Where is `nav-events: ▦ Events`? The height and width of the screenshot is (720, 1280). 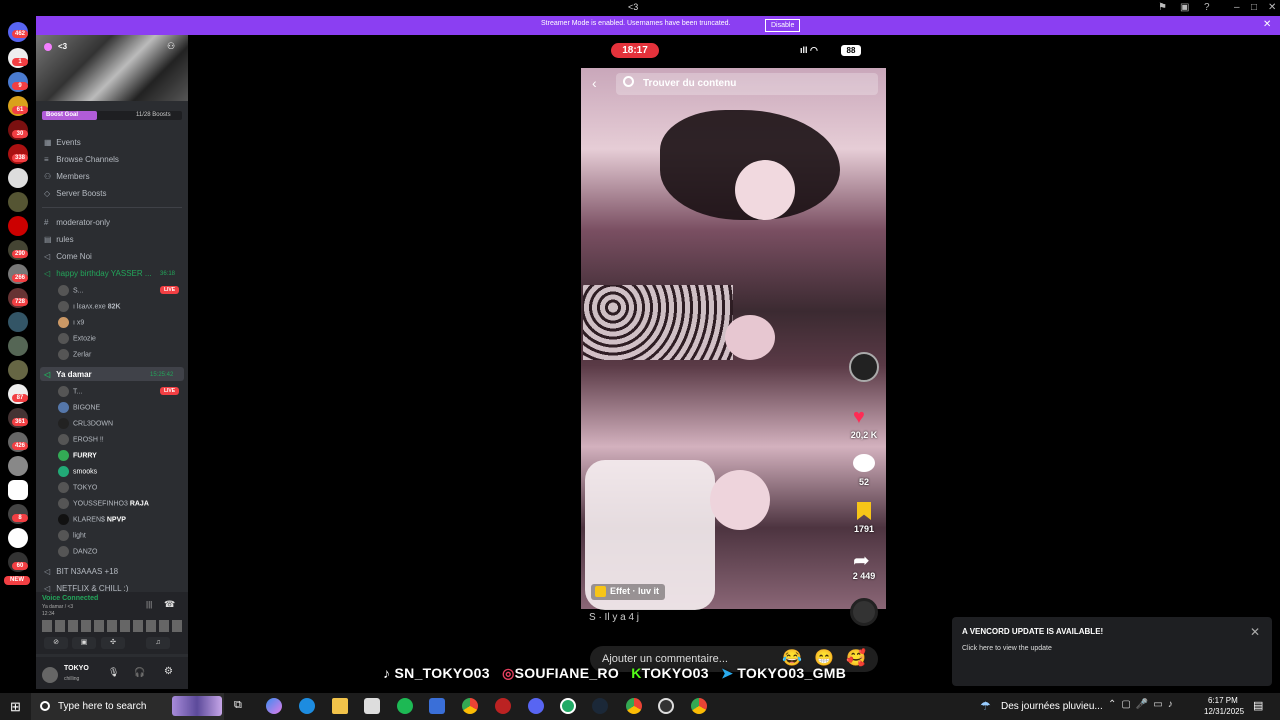 nav-events: ▦ Events is located at coordinates (62, 142).